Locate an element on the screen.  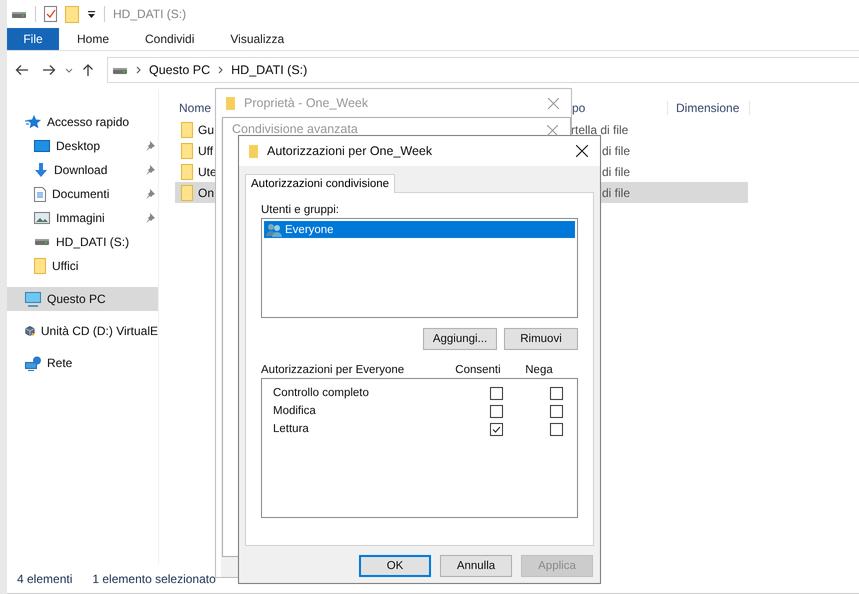
nav-label: Uffici is located at coordinates (65, 266).